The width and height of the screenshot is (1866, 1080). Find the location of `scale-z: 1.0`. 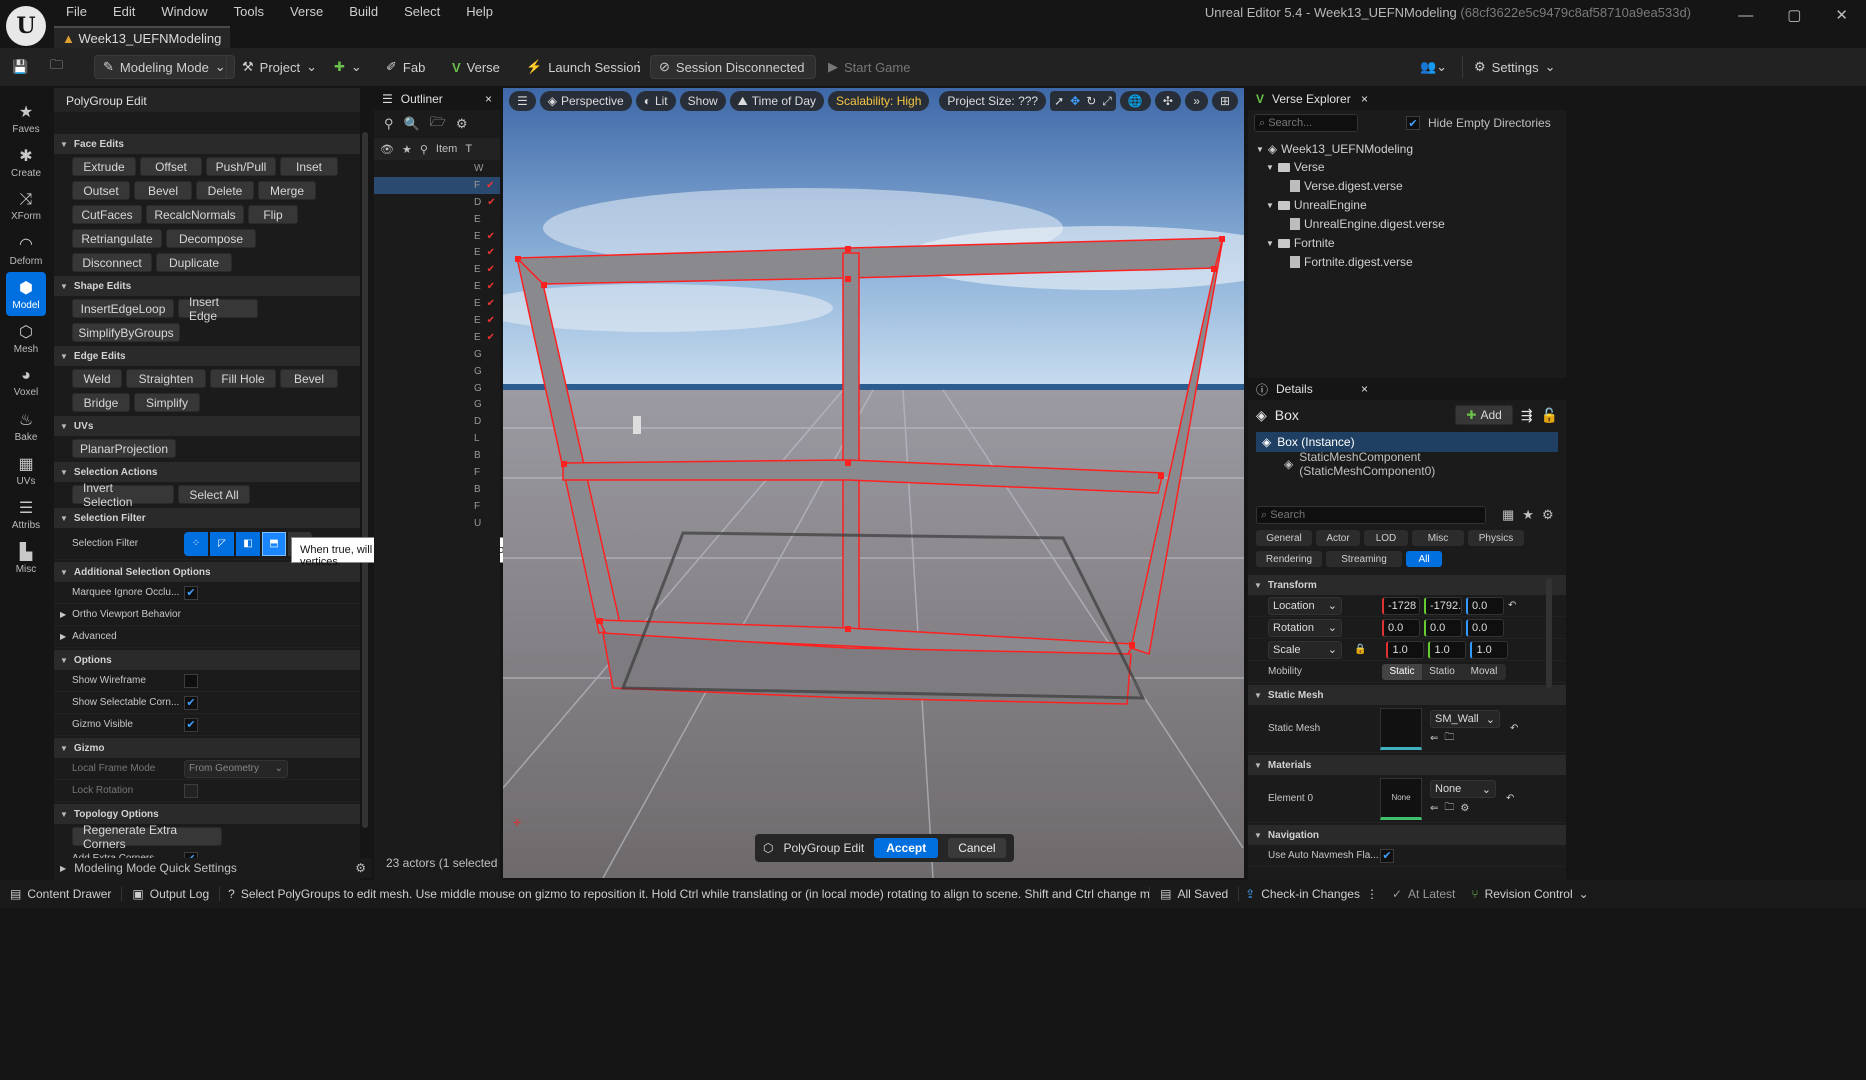

scale-z: 1.0 is located at coordinates (1489, 649).